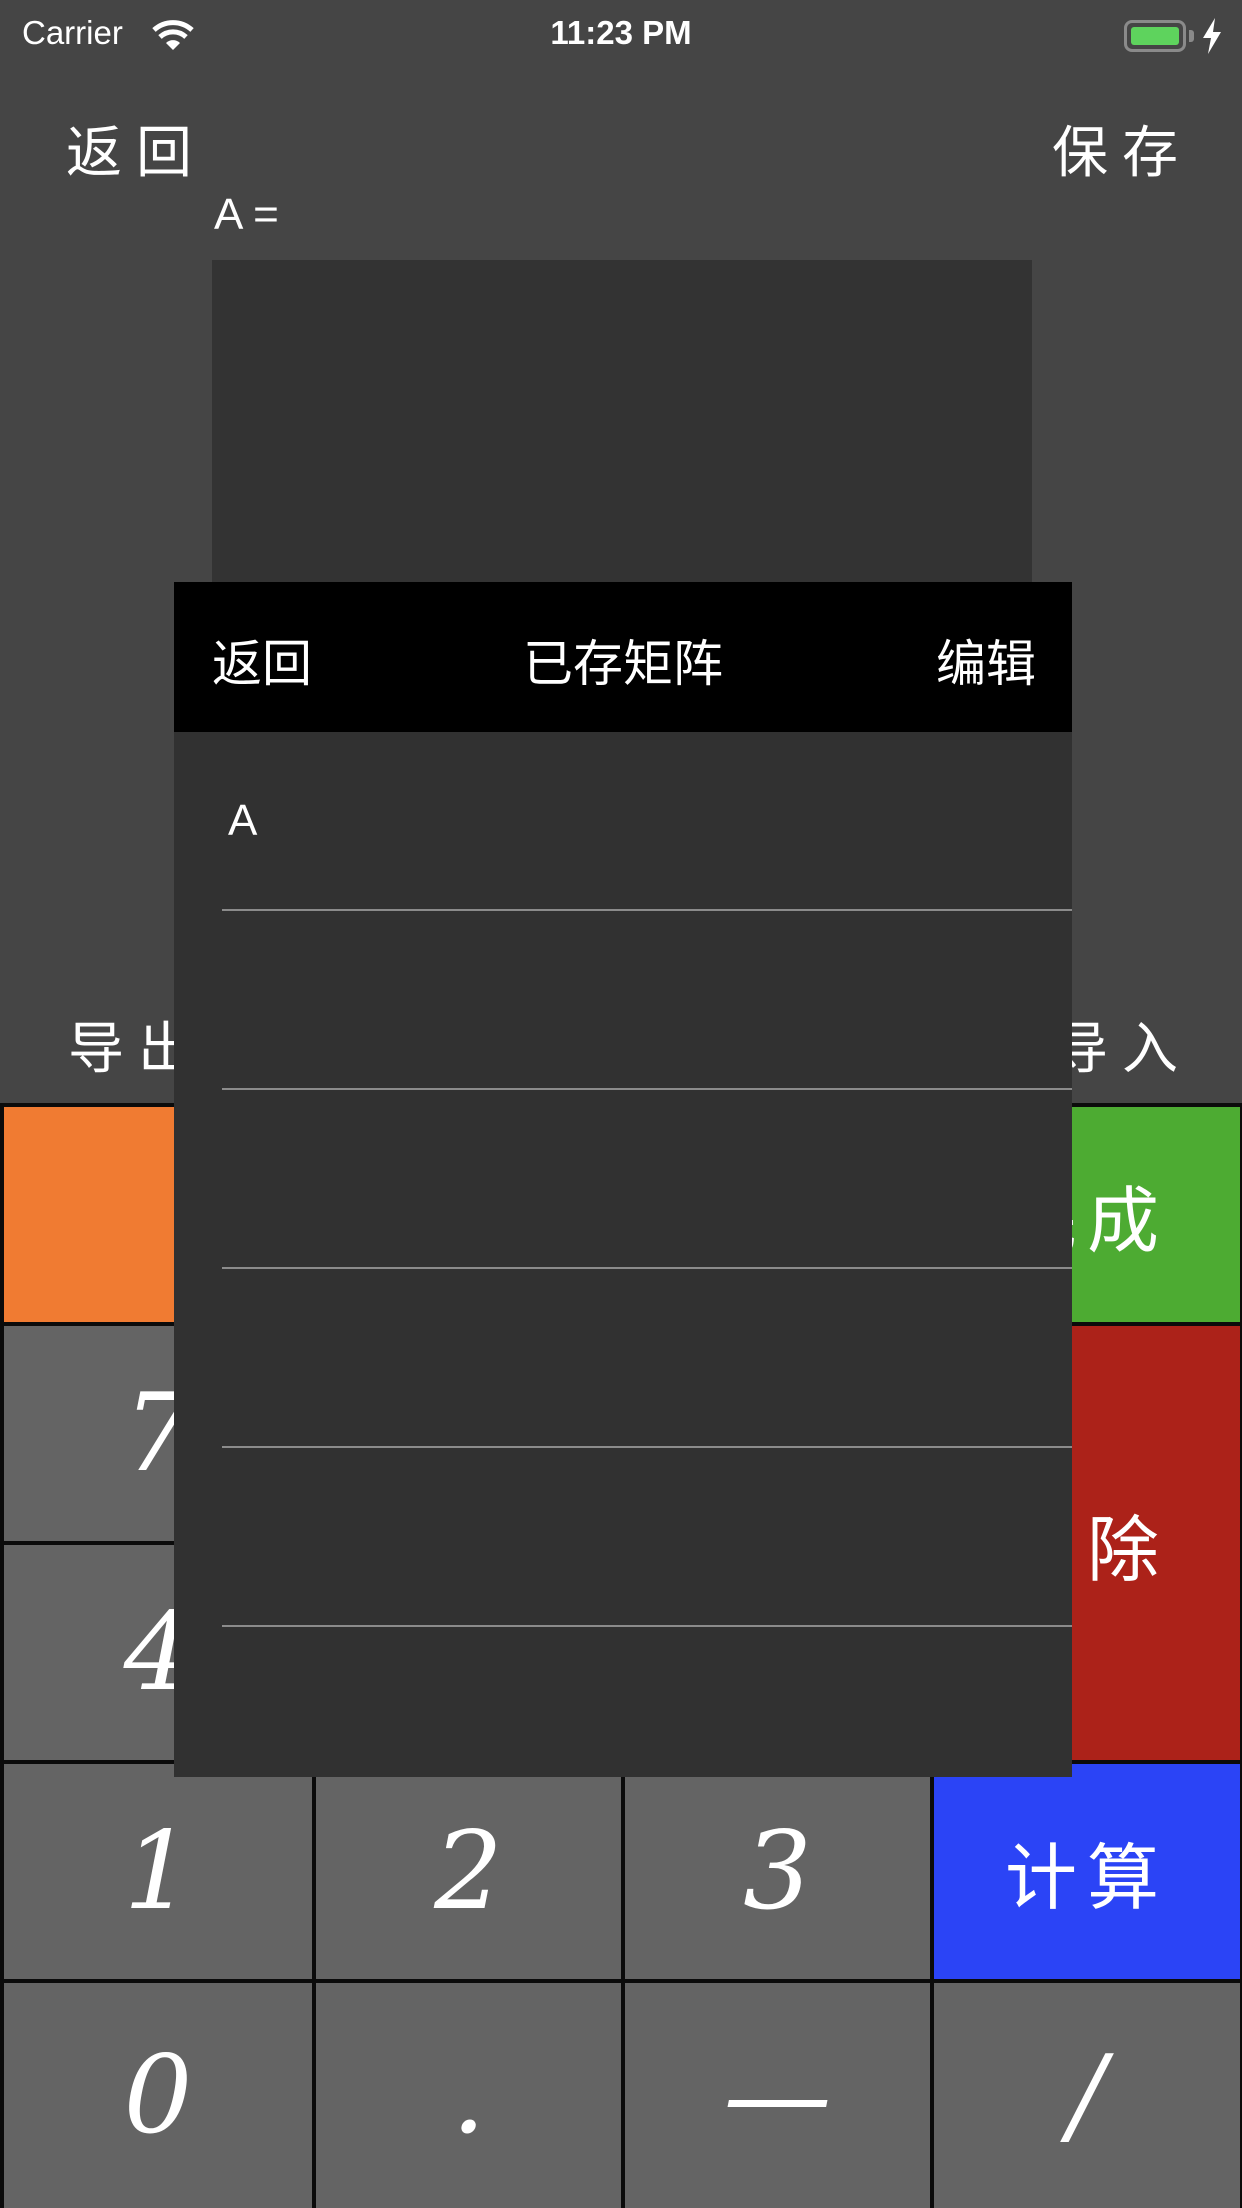  Describe the element at coordinates (622, 425) in the screenshot. I see `matrix-editor` at that location.